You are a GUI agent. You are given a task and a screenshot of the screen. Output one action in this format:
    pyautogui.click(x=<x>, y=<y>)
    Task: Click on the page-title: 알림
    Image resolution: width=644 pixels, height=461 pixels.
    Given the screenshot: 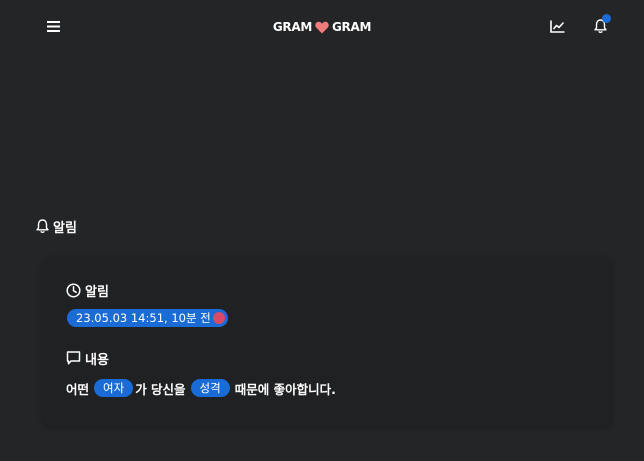 What is the action you would take?
    pyautogui.click(x=56, y=226)
    